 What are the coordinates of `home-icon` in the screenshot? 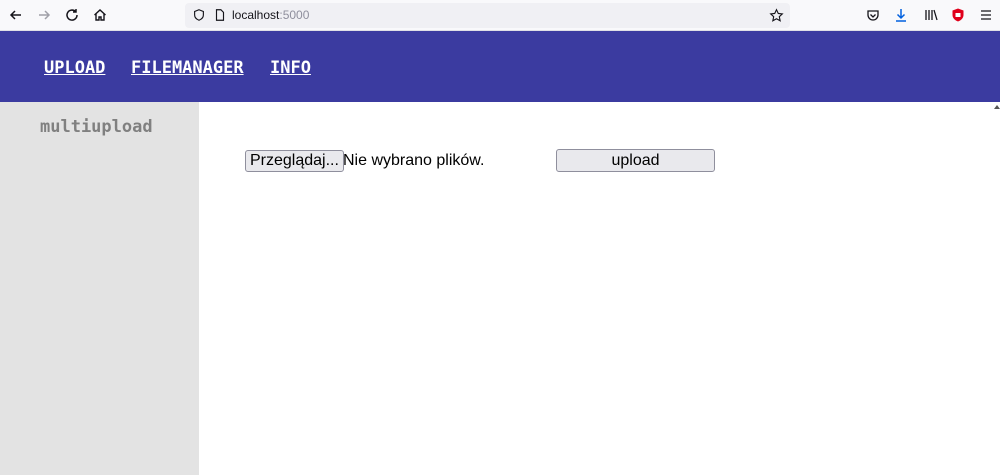 It's located at (100, 15).